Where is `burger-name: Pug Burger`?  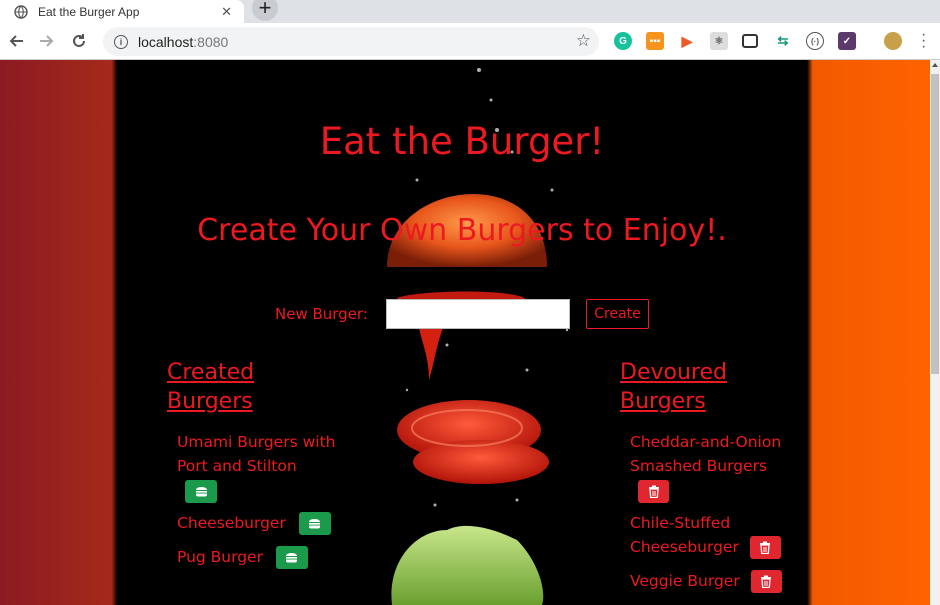
burger-name: Pug Burger is located at coordinates (220, 557).